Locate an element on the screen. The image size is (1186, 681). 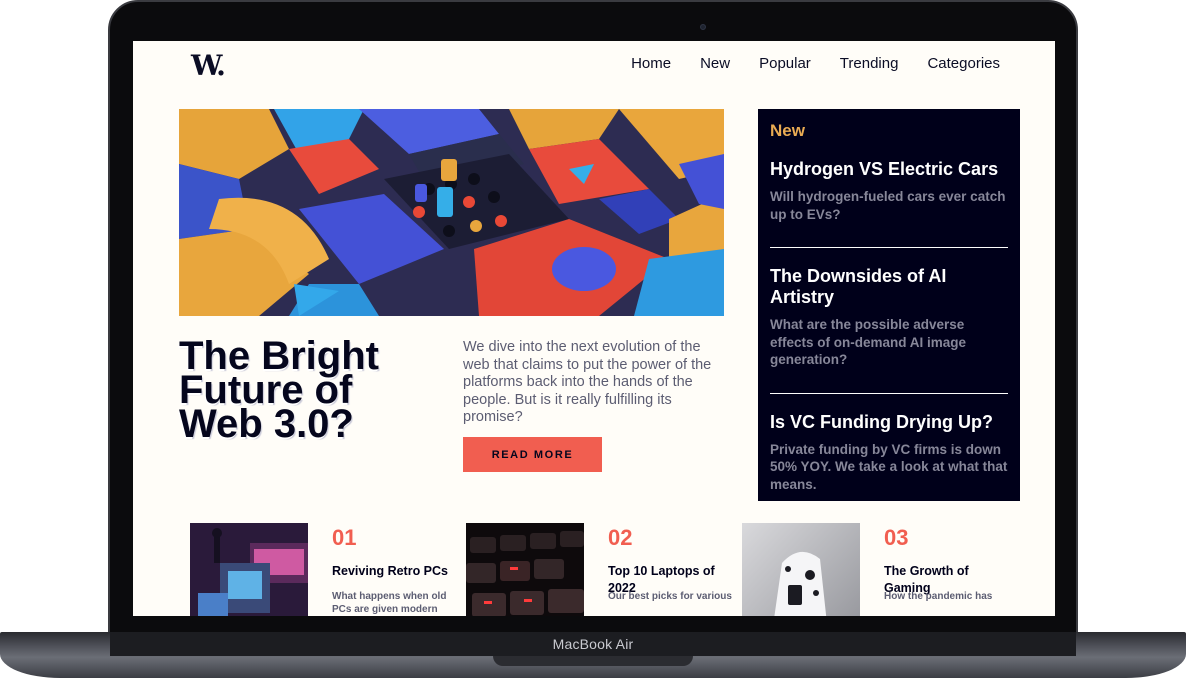
laptop-notch is located at coordinates (593, 661).